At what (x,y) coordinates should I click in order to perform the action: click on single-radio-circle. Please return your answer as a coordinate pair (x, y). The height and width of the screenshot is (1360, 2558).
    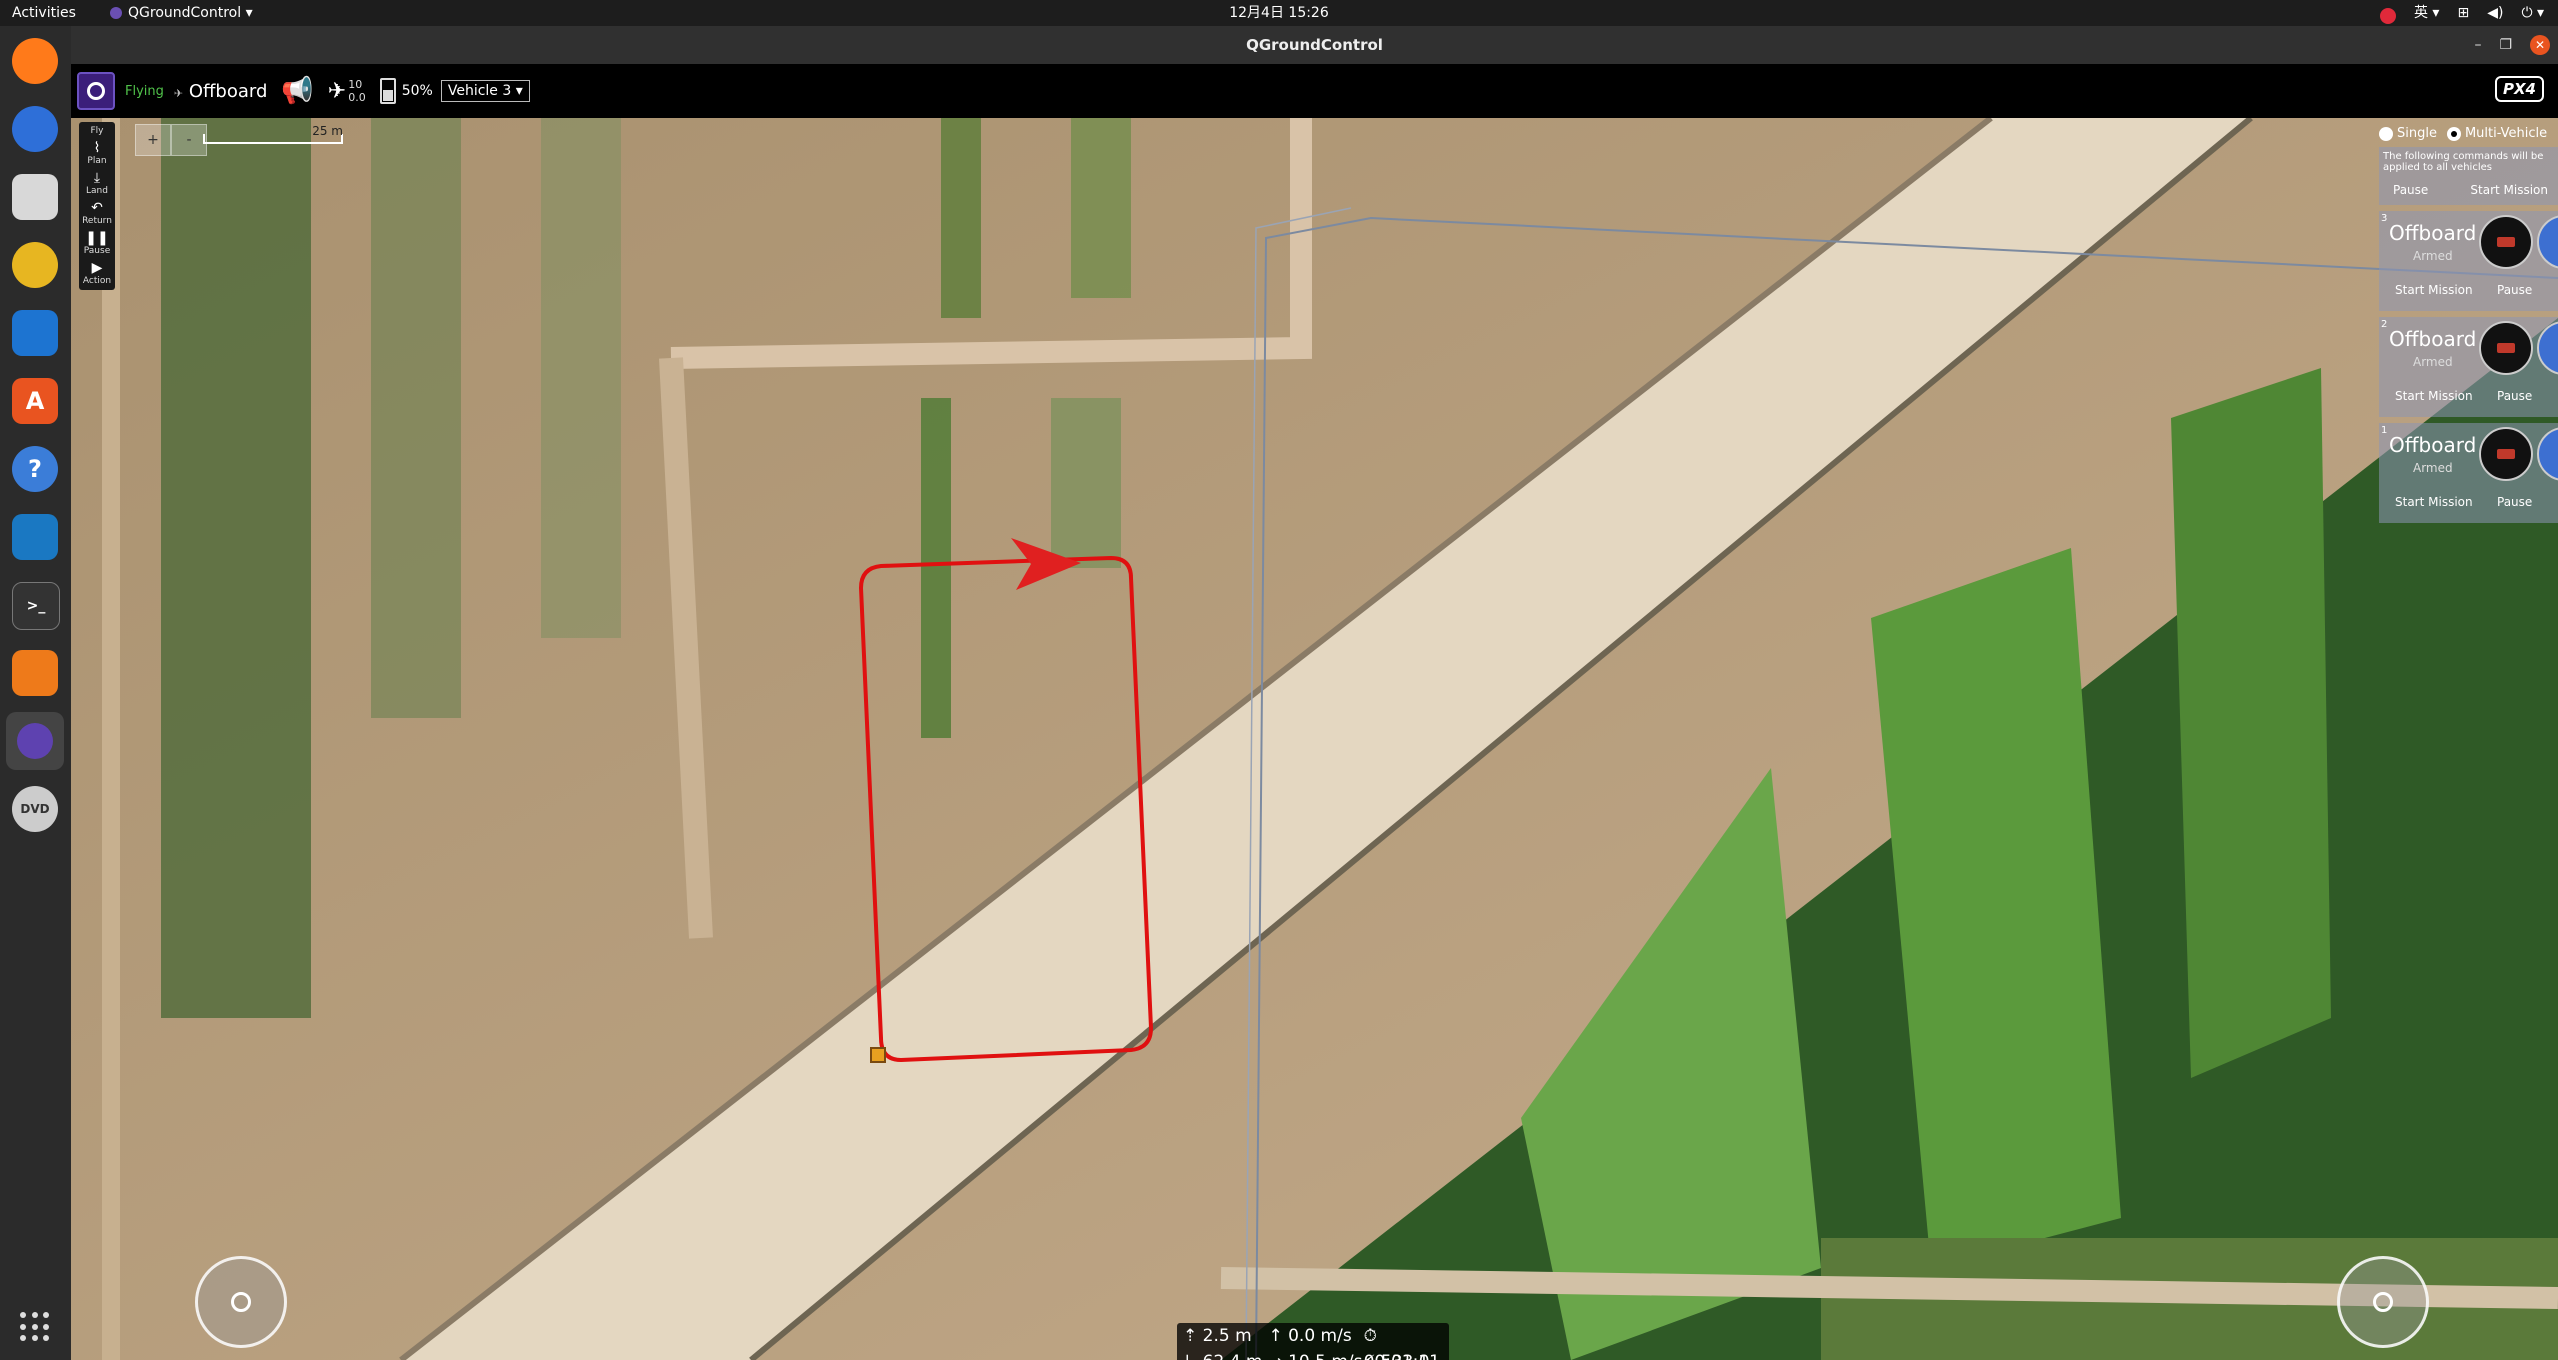
    Looking at the image, I should click on (2386, 133).